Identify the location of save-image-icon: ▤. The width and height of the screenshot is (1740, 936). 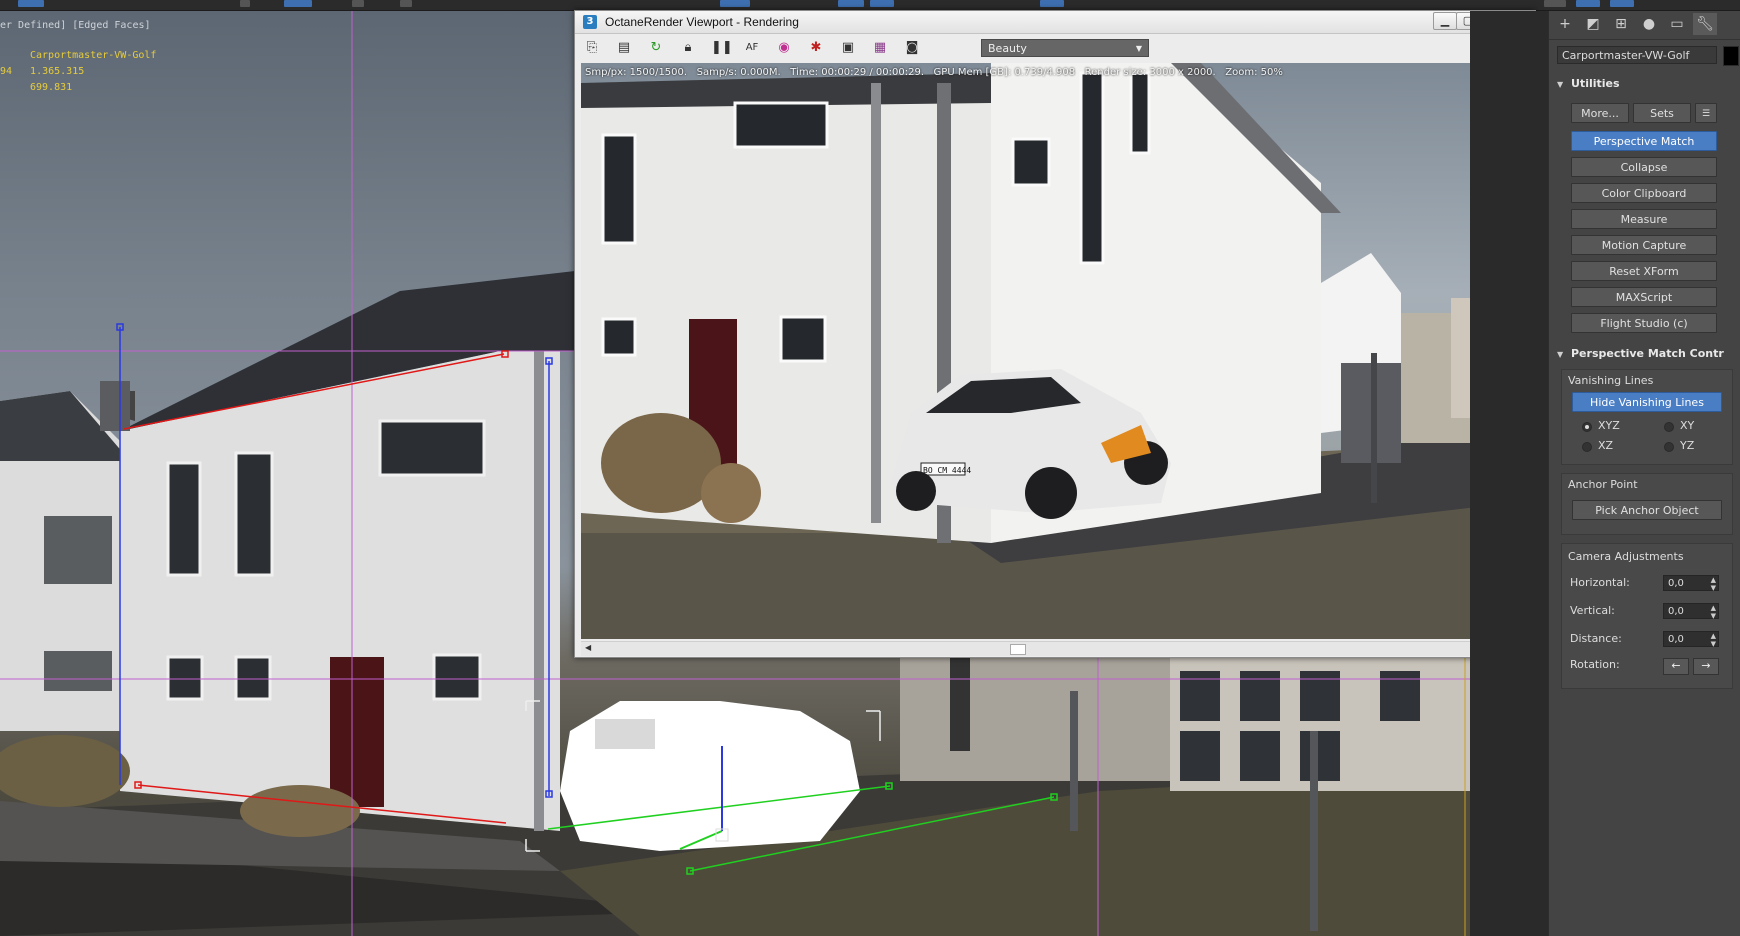
(624, 48).